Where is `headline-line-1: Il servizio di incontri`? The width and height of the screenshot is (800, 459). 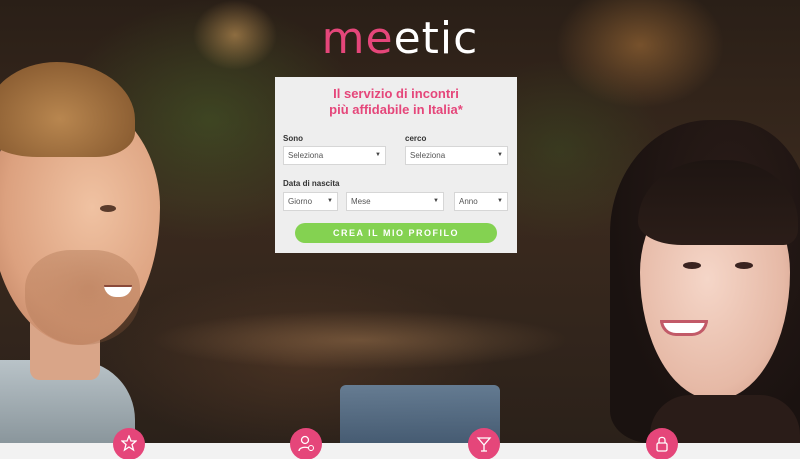 headline-line-1: Il servizio di incontri is located at coordinates (396, 93).